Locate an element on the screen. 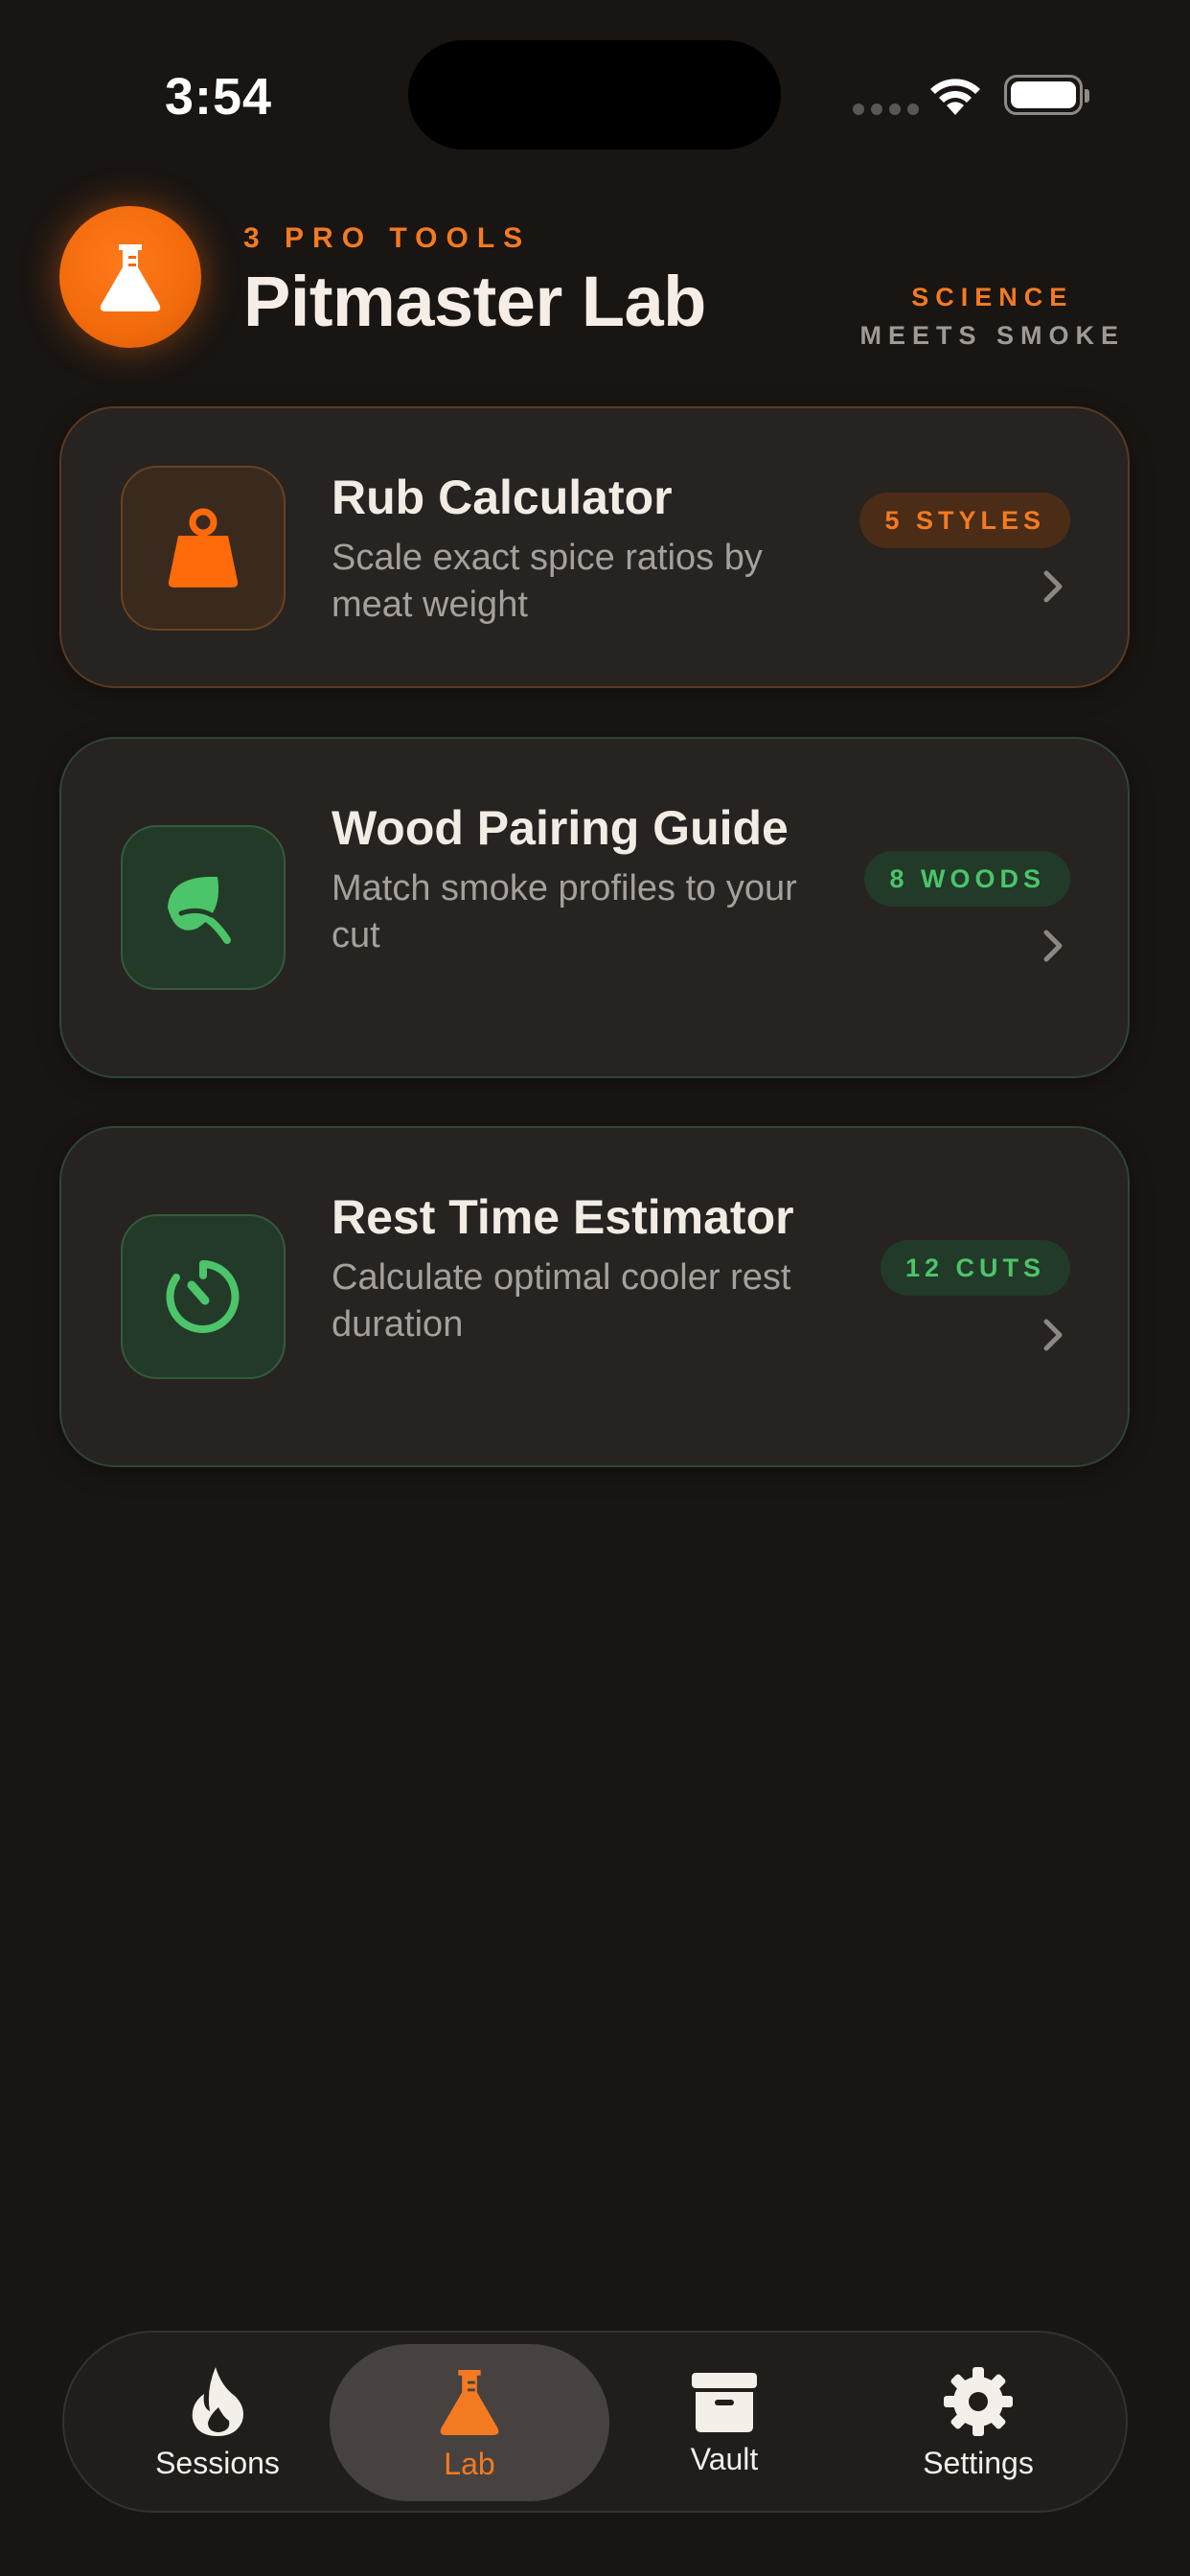 Image resolution: width=1190 pixels, height=2576 pixels. tagline: SCIENCE MEETS SMOKE is located at coordinates (992, 316).